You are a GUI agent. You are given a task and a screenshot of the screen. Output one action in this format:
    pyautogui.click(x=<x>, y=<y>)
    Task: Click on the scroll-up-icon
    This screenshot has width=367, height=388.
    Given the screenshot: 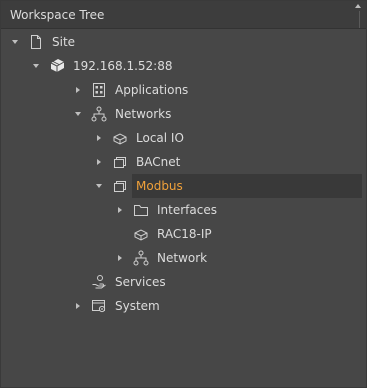 What is the action you would take?
    pyautogui.click(x=358, y=6)
    